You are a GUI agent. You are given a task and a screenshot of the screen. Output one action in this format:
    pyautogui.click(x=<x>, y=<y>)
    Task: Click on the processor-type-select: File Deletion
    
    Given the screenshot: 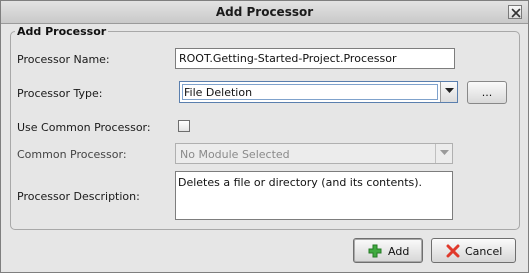 What is the action you would take?
    pyautogui.click(x=318, y=92)
    